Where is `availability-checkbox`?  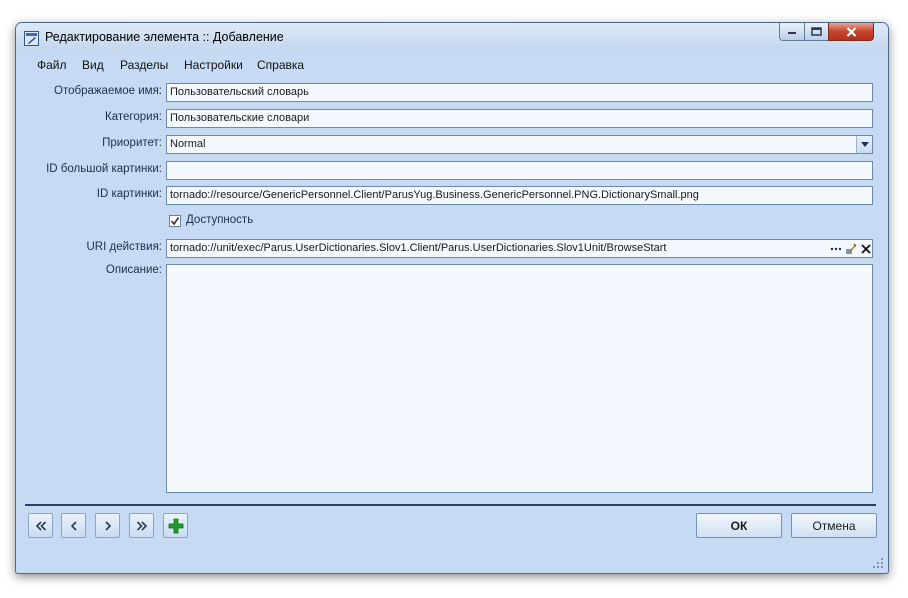
availability-checkbox is located at coordinates (175, 221).